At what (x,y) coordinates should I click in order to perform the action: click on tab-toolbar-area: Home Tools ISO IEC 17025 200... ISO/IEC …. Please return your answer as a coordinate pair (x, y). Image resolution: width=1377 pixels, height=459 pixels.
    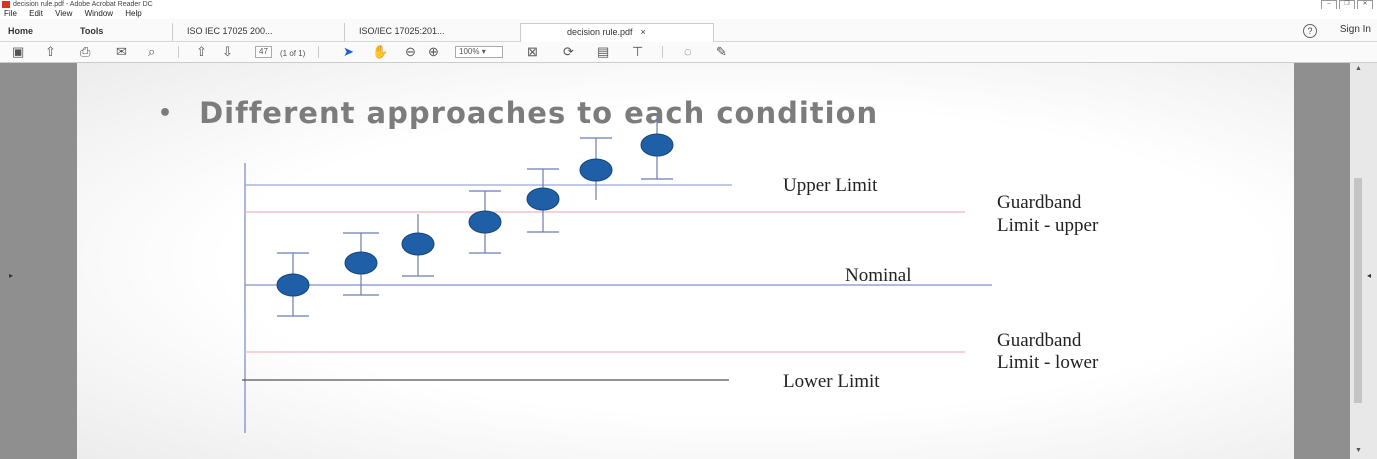
    Looking at the image, I should click on (688, 41).